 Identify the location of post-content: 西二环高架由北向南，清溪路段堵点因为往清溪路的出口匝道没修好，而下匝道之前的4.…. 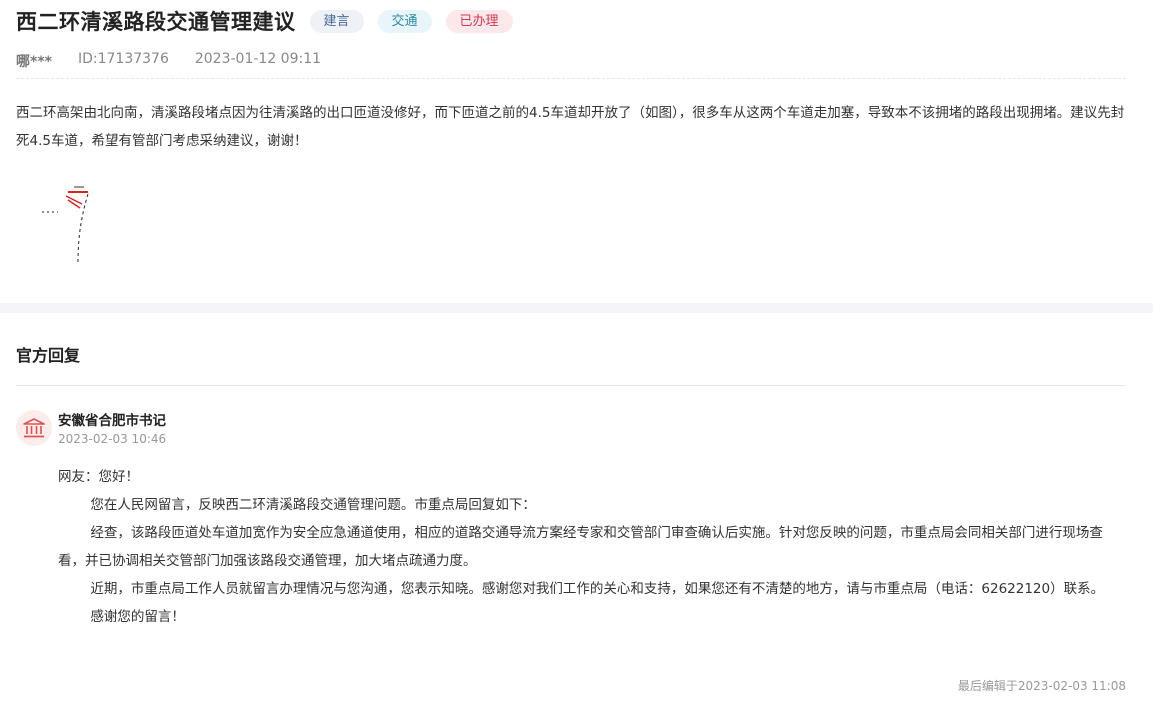
(570, 127).